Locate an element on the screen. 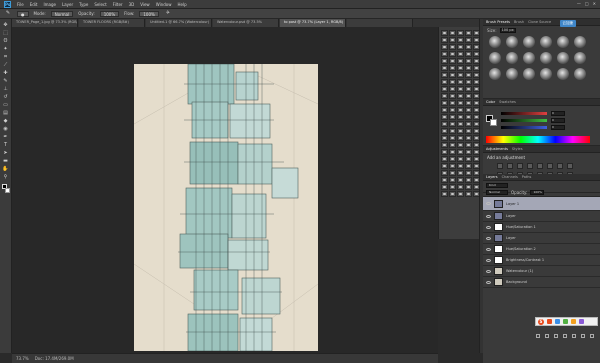  zoom-level: 73.7% is located at coordinates (22, 358).